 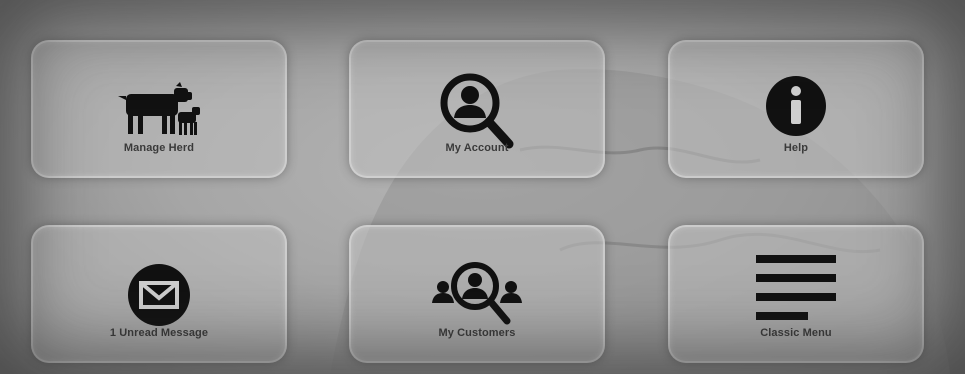 I want to click on unread-messages-label: 1 Unread Message, so click(x=159, y=333).